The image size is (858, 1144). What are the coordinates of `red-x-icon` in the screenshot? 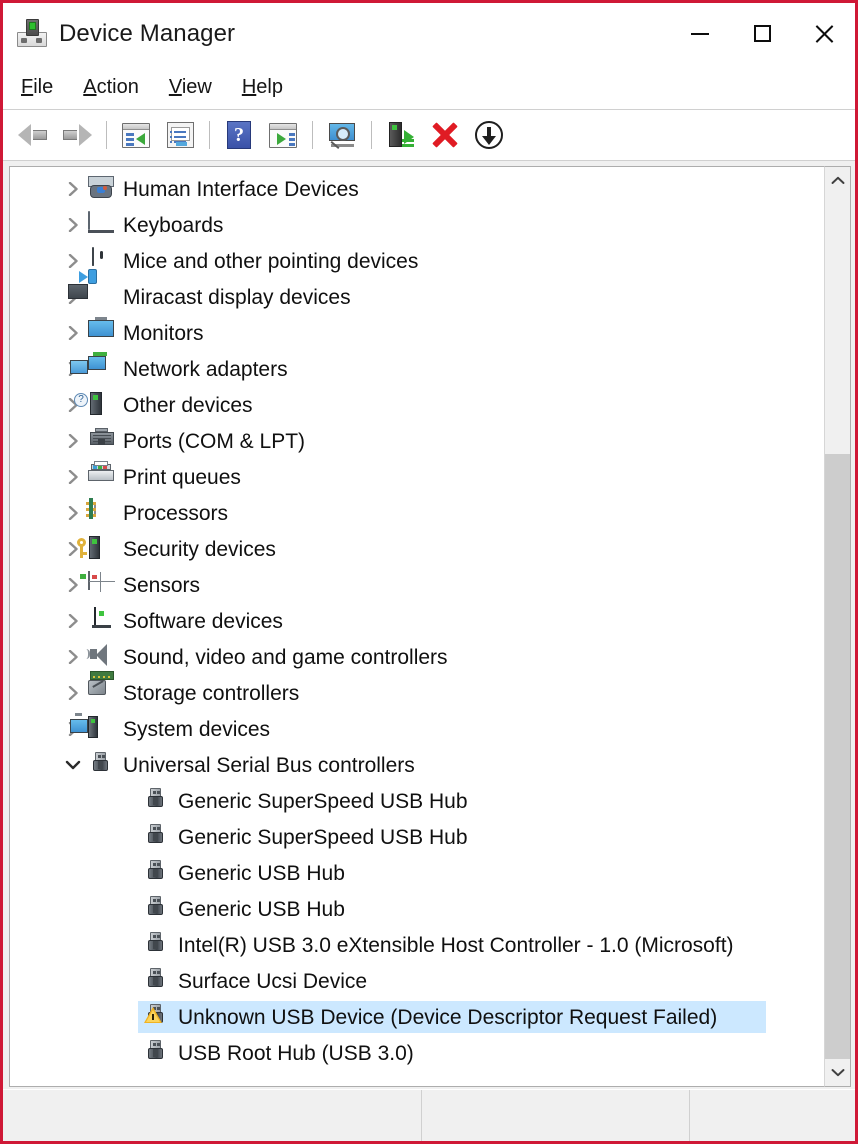 It's located at (445, 135).